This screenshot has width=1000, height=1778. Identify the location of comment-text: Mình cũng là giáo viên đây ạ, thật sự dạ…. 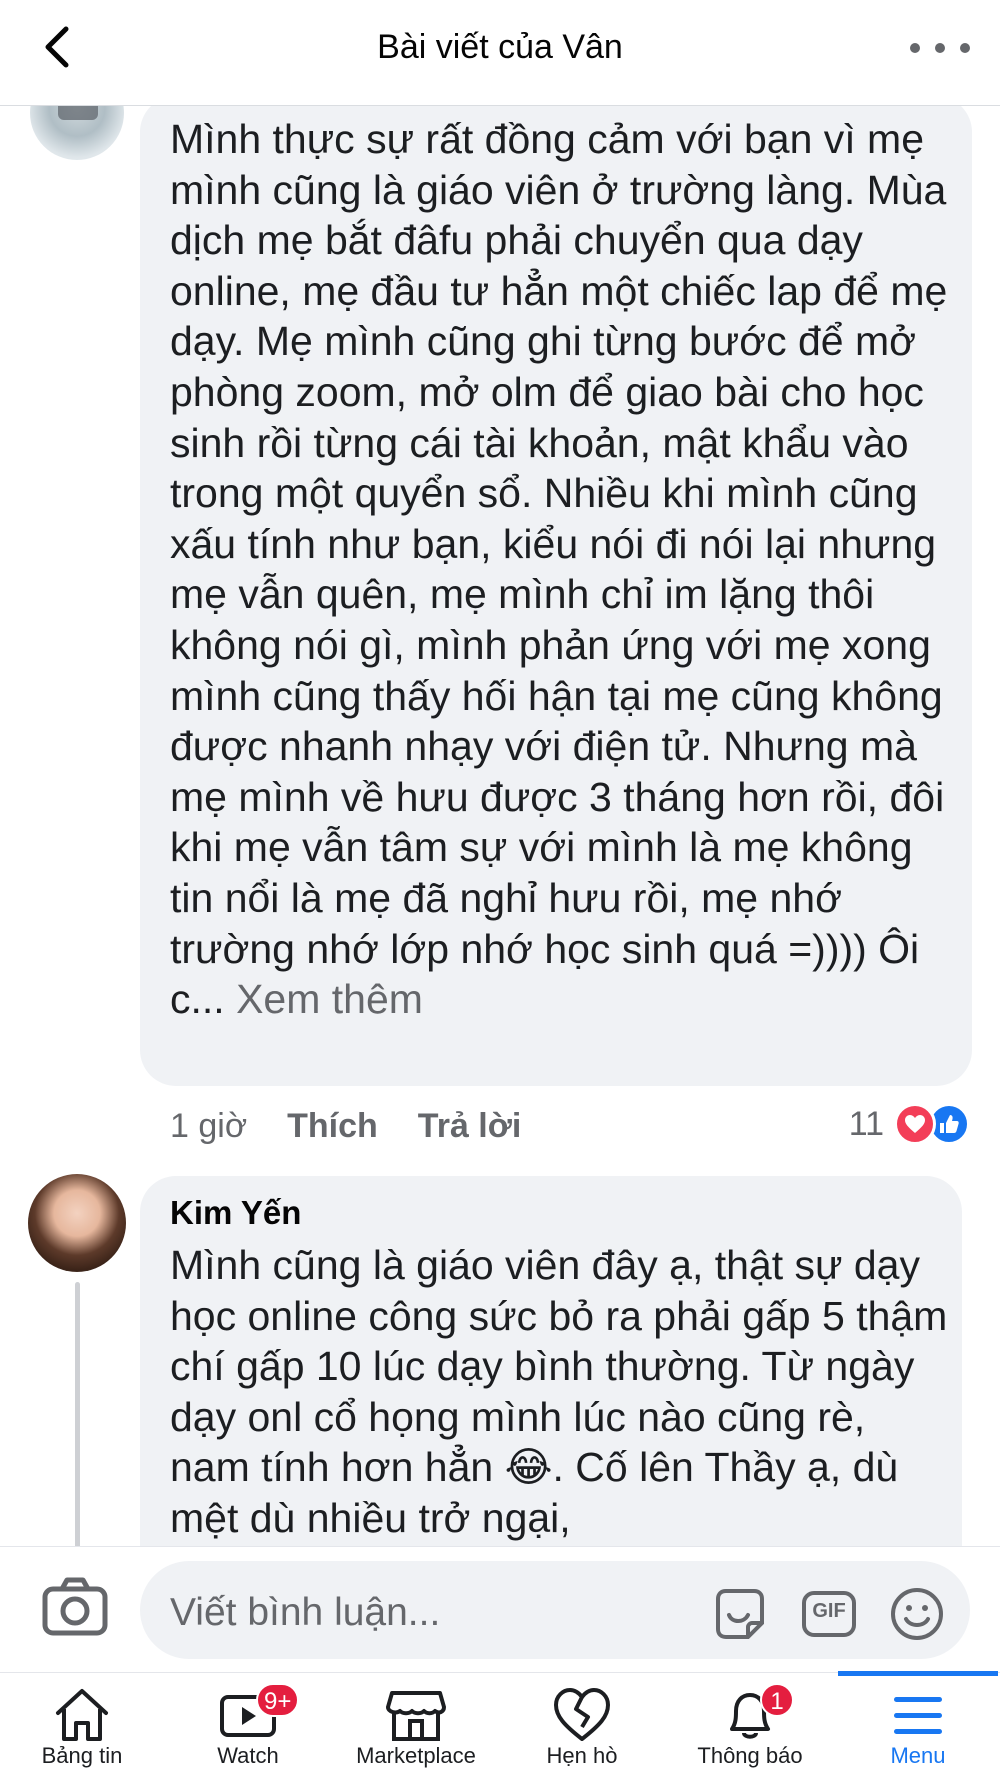
(559, 1391).